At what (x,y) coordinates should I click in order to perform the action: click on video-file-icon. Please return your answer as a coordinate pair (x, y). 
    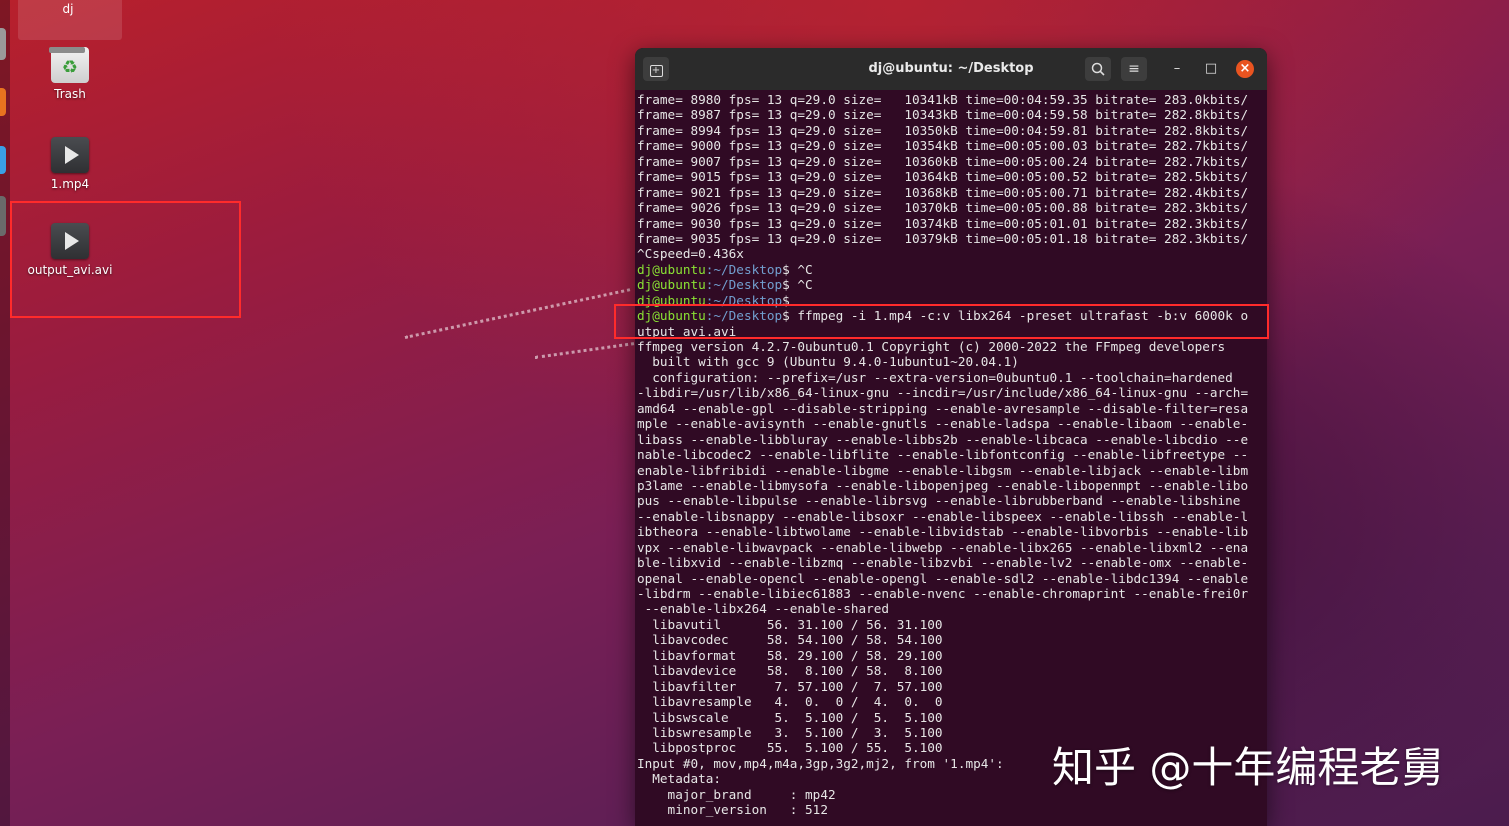
    Looking at the image, I should click on (70, 155).